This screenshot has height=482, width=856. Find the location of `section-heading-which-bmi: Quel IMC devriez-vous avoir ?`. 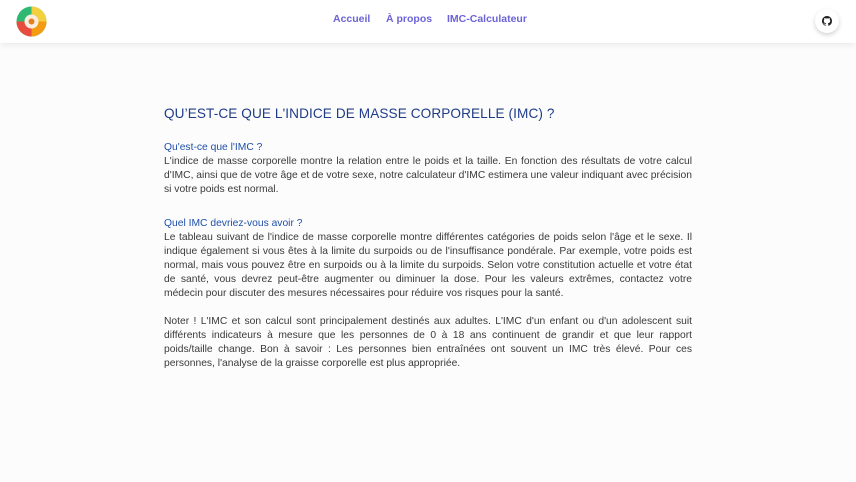

section-heading-which-bmi: Quel IMC devriez-vous avoir ? is located at coordinates (233, 223).